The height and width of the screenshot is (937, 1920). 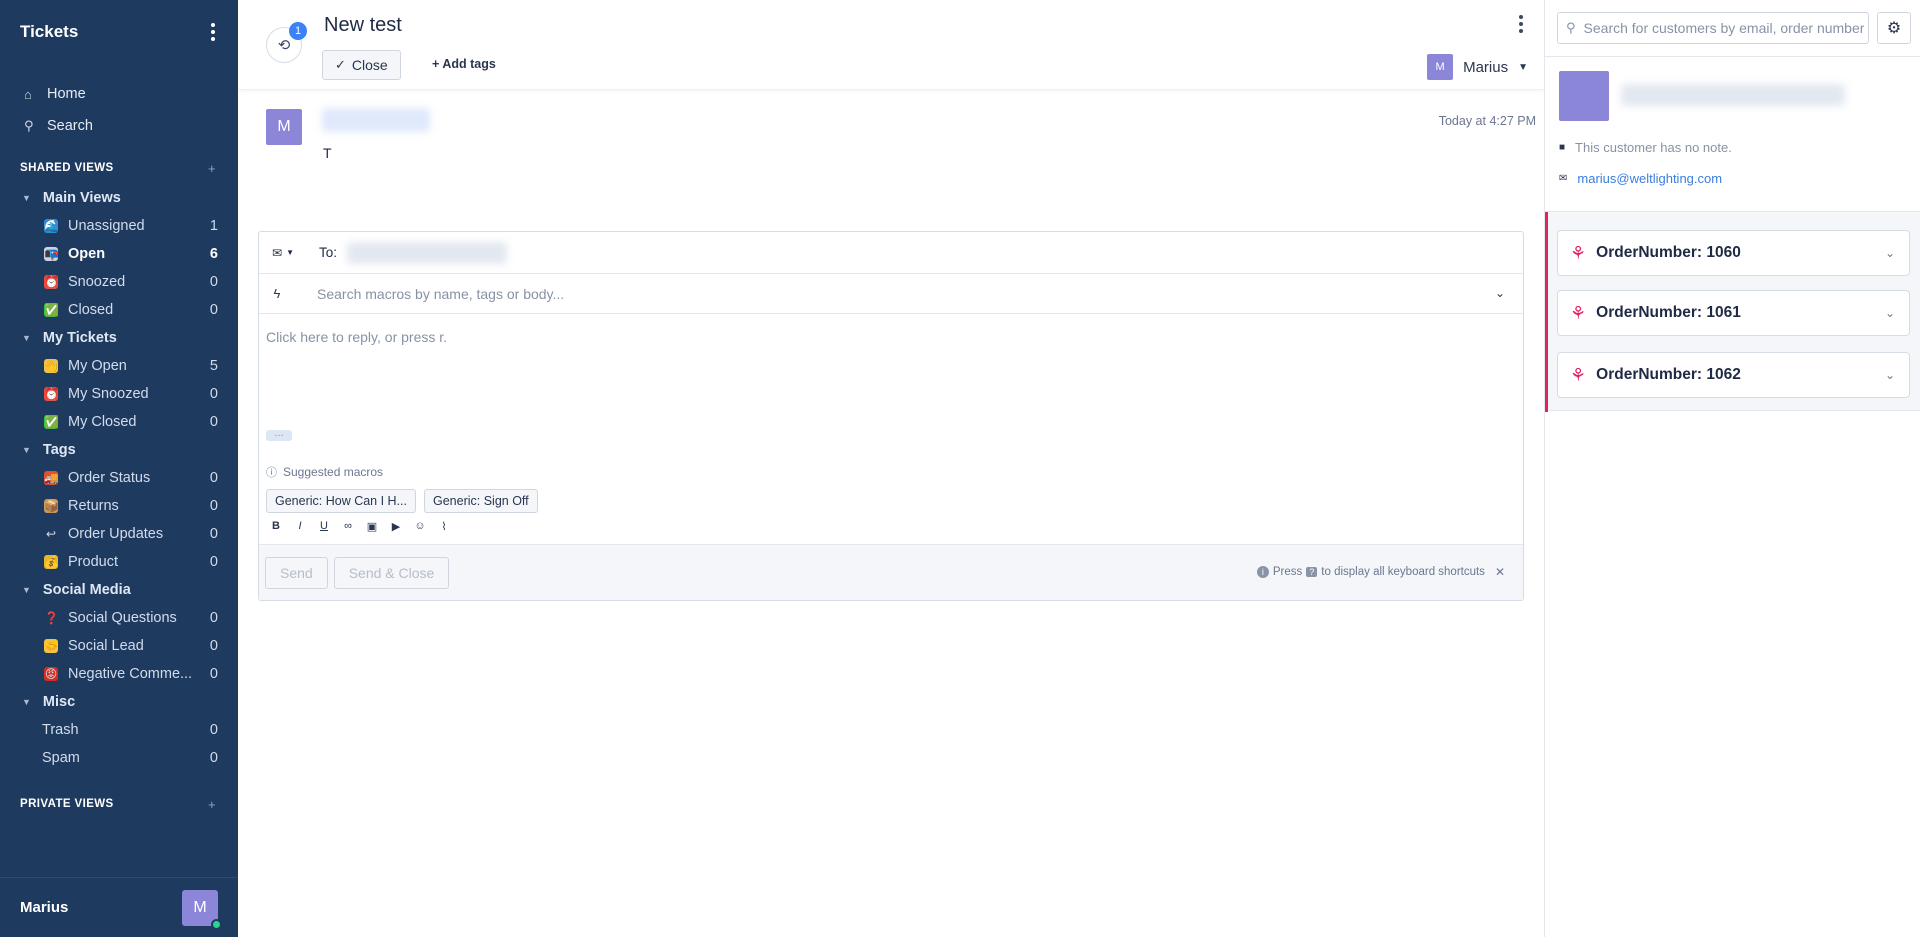 What do you see at coordinates (396, 526) in the screenshot?
I see `video-icon: ▶` at bounding box center [396, 526].